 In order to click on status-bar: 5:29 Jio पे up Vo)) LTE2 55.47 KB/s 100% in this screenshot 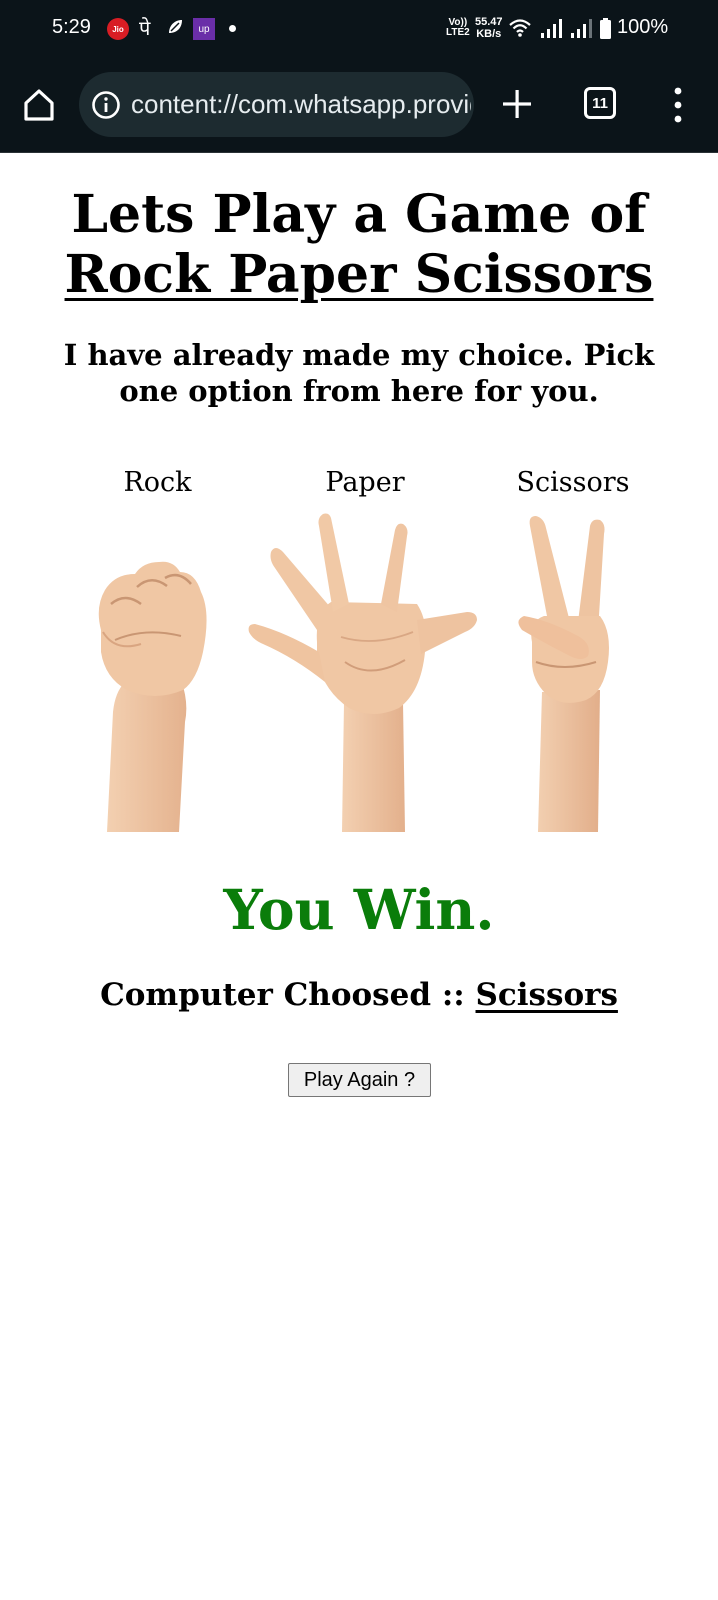, I will do `click(359, 29)`.